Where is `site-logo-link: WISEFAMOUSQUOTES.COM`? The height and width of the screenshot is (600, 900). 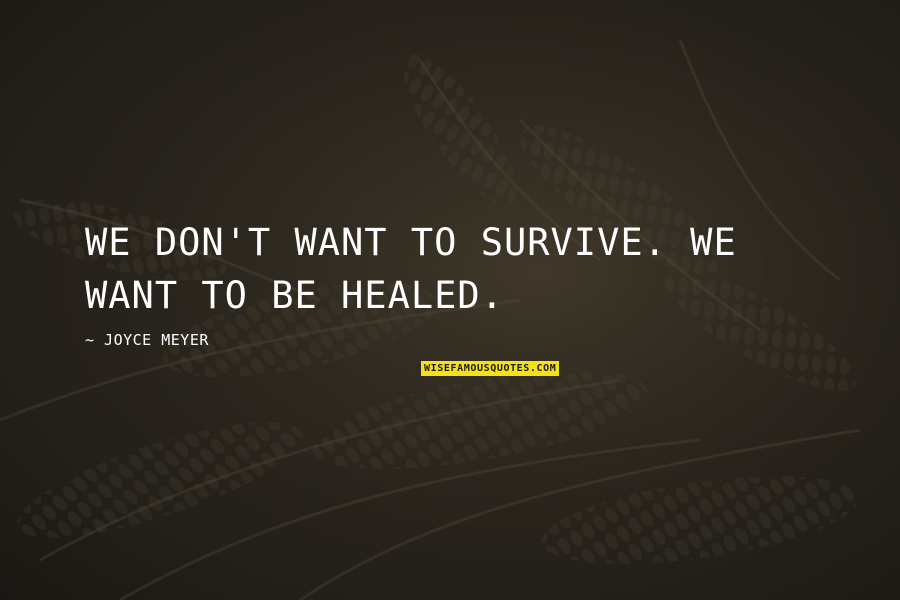 site-logo-link: WISEFAMOUSQUOTES.COM is located at coordinates (490, 368).